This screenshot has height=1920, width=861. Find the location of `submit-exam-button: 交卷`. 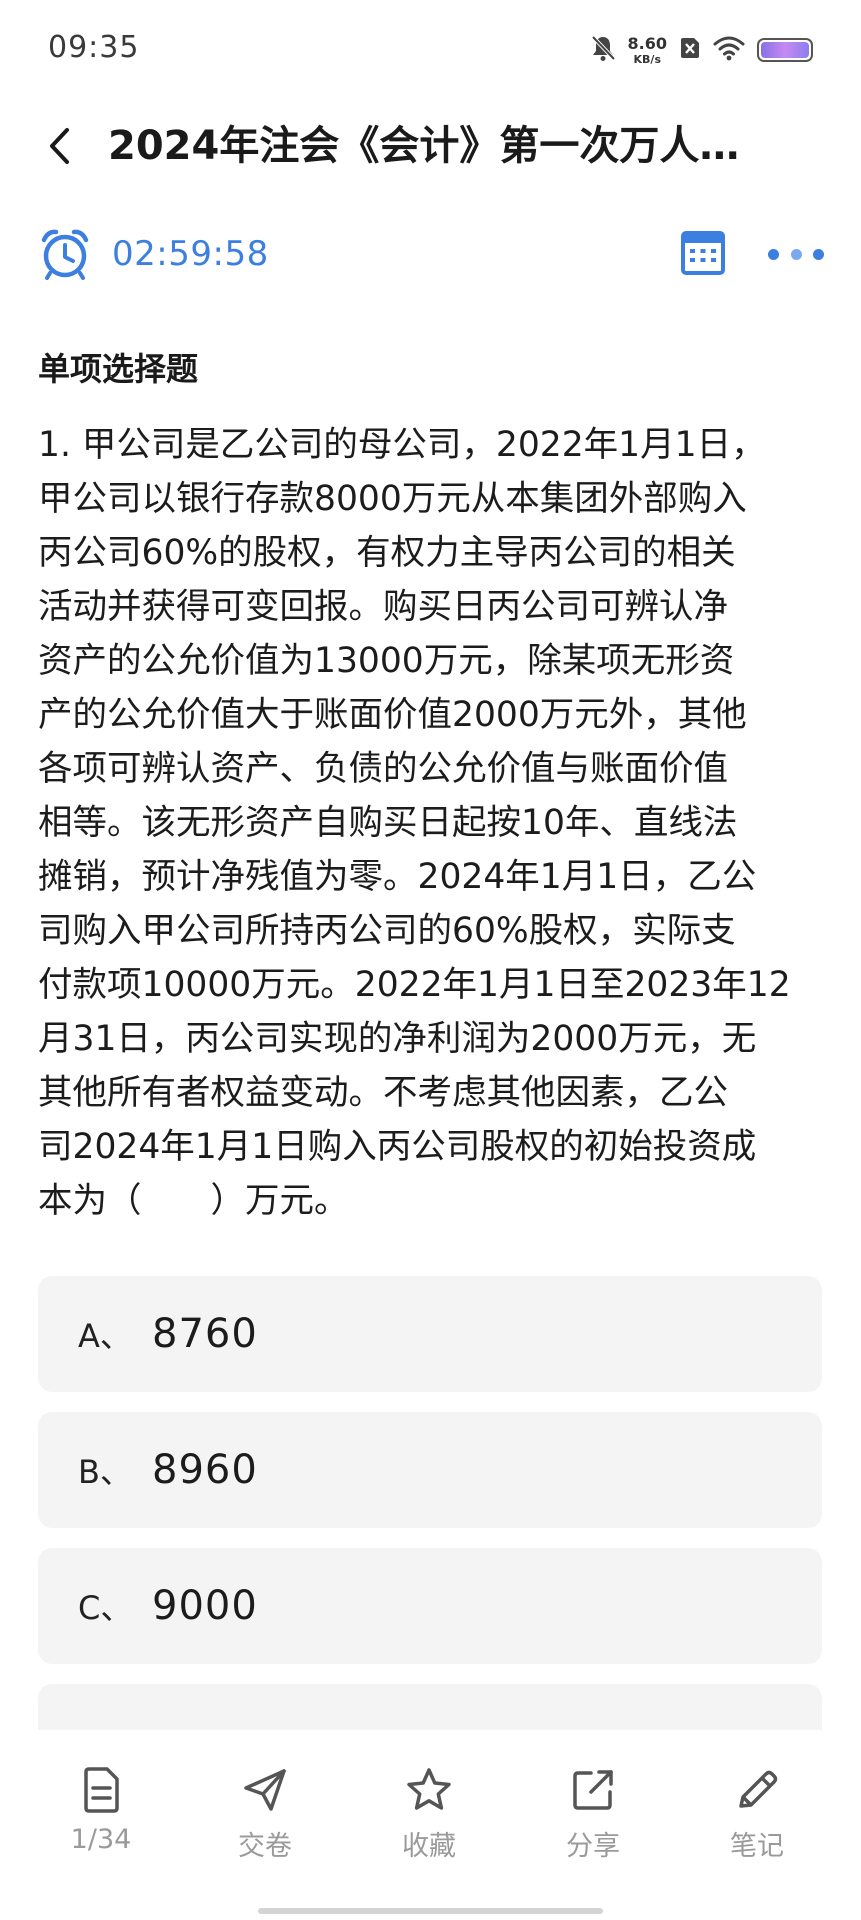

submit-exam-button: 交卷 is located at coordinates (265, 1814).